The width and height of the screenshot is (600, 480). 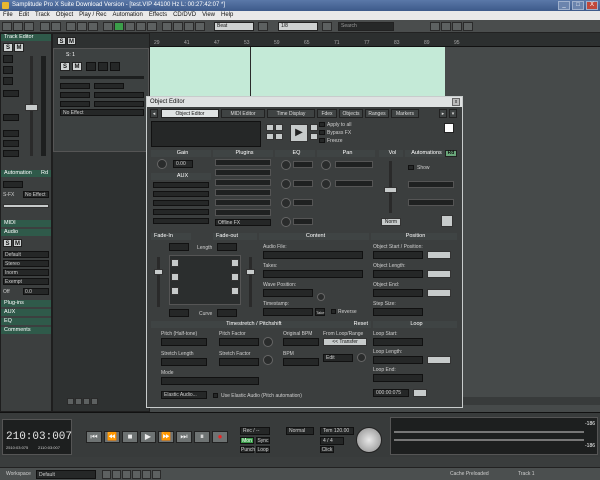 What do you see at coordinates (208, 15) in the screenshot?
I see `menu-view: View` at bounding box center [208, 15].